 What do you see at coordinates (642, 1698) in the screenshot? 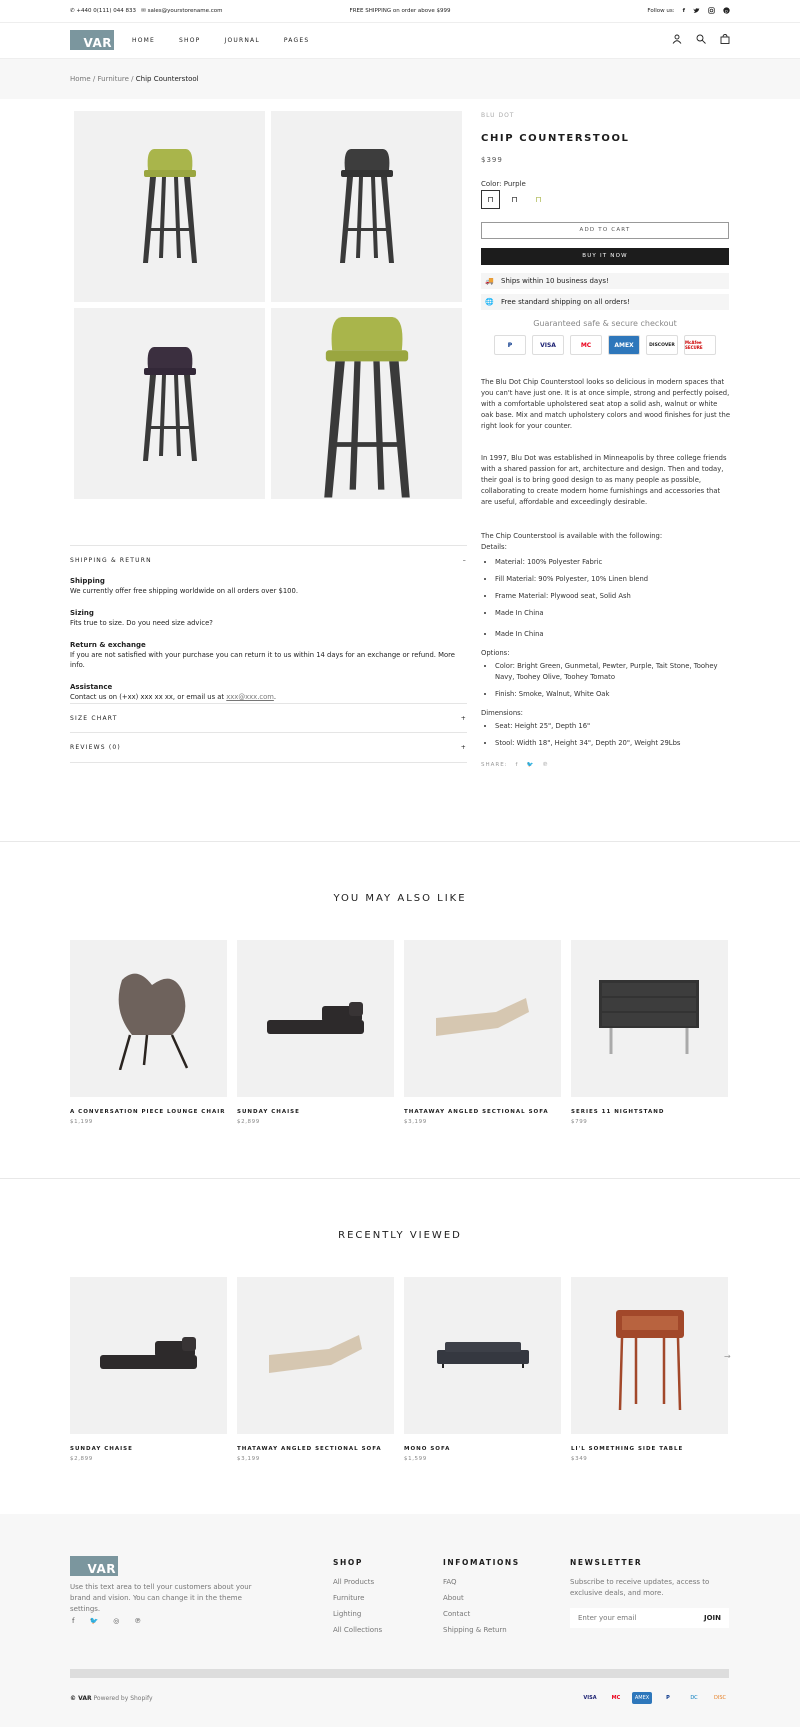
I see `amex-icon: AMEX` at bounding box center [642, 1698].